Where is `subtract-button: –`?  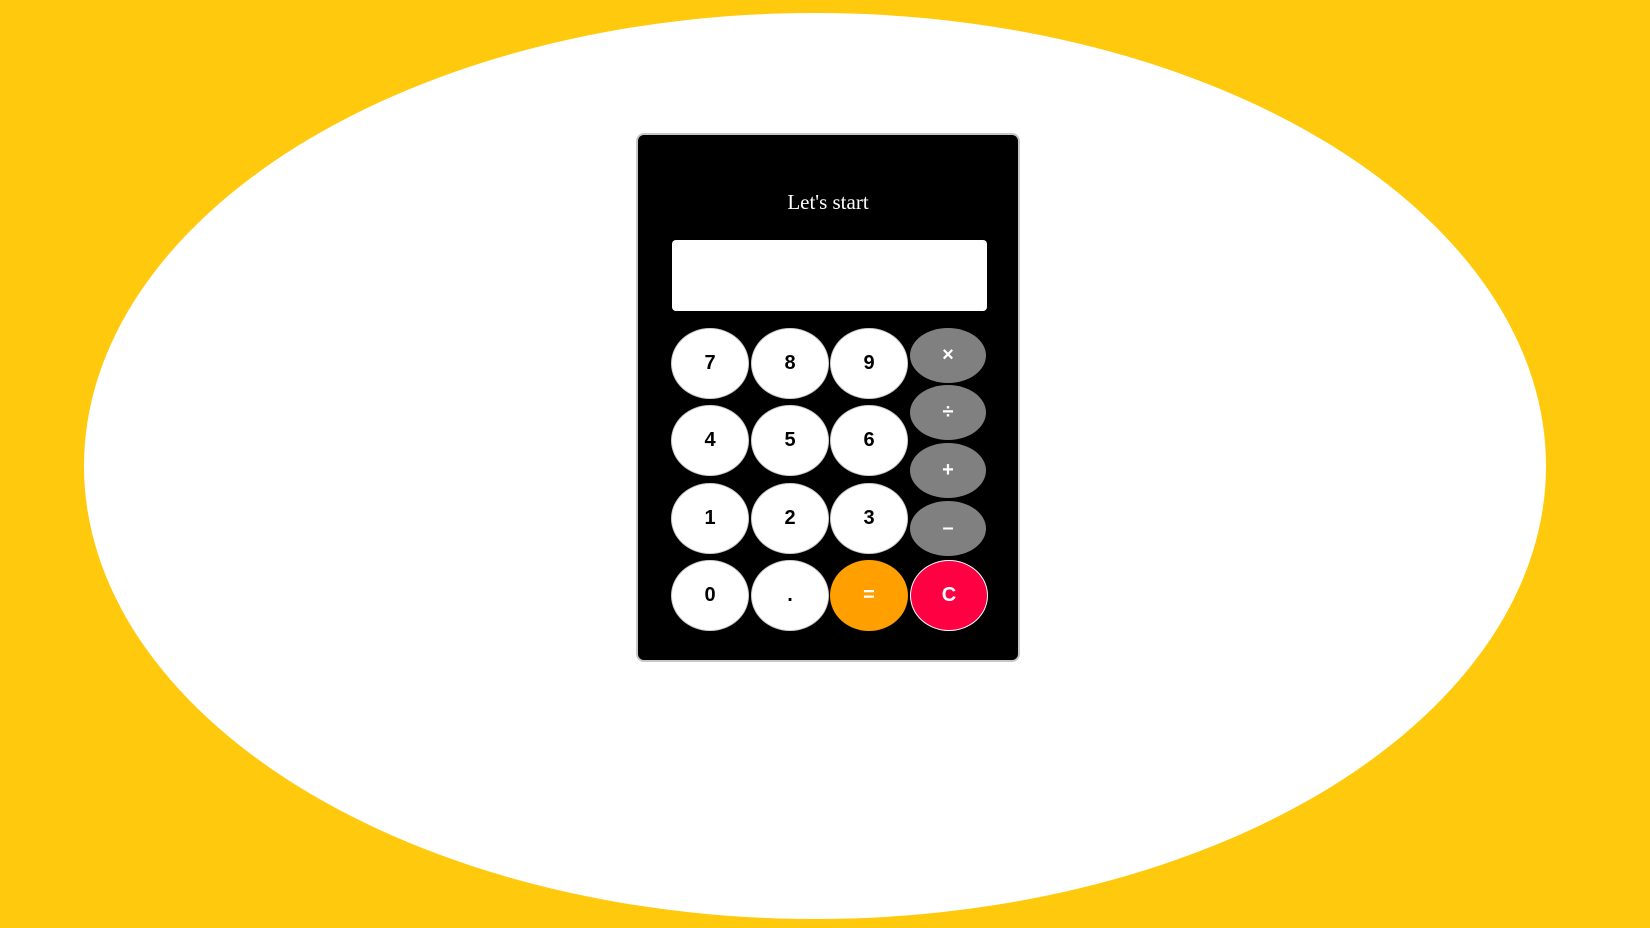 subtract-button: – is located at coordinates (948, 528).